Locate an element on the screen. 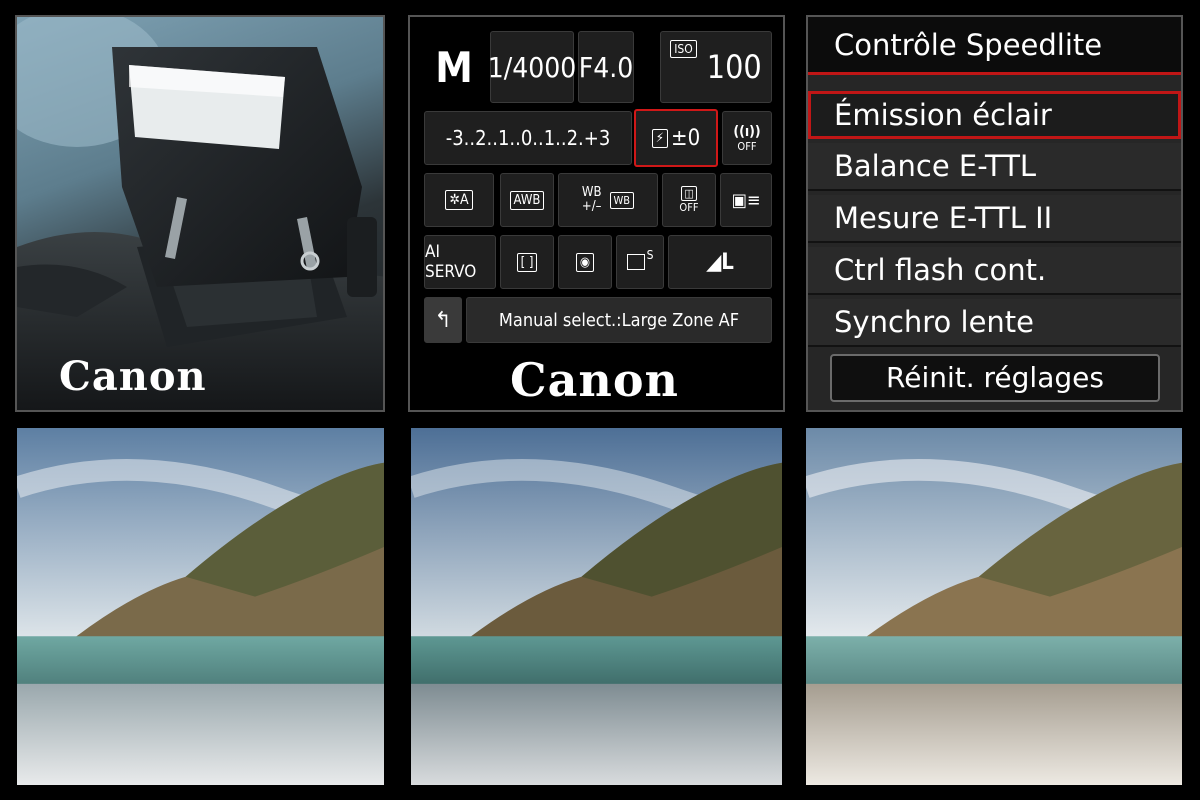  wb-shift-bracket: WB +/– WB is located at coordinates (608, 200).